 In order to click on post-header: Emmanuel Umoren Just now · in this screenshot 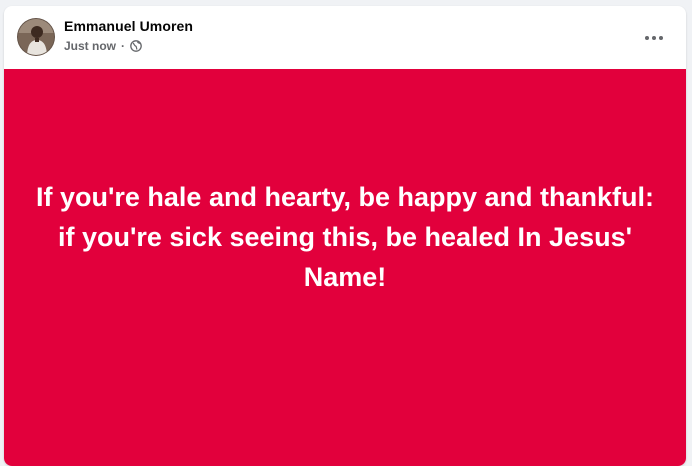, I will do `click(345, 37)`.